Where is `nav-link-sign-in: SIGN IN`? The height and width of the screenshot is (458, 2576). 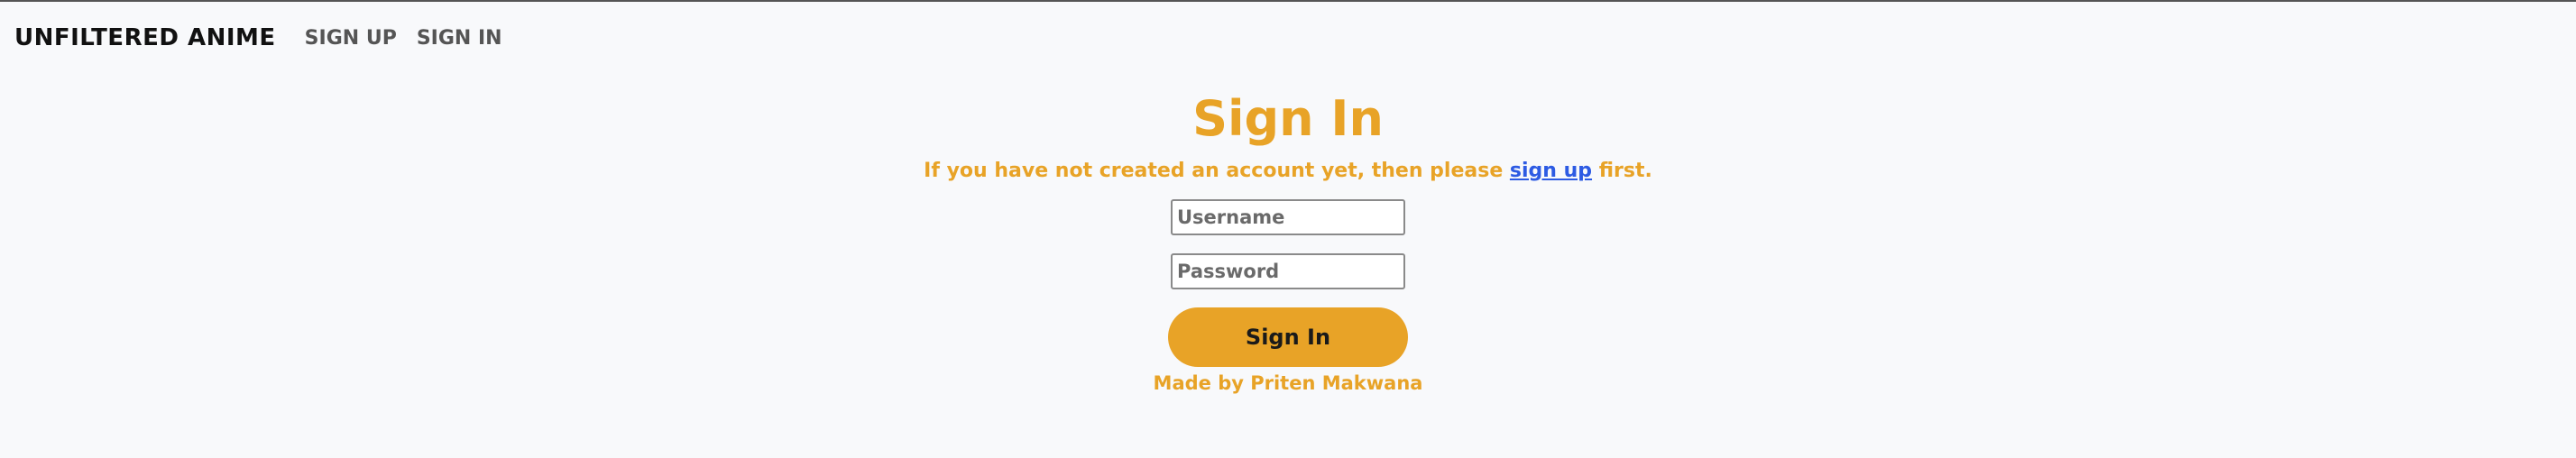
nav-link-sign-in: SIGN IN is located at coordinates (459, 38).